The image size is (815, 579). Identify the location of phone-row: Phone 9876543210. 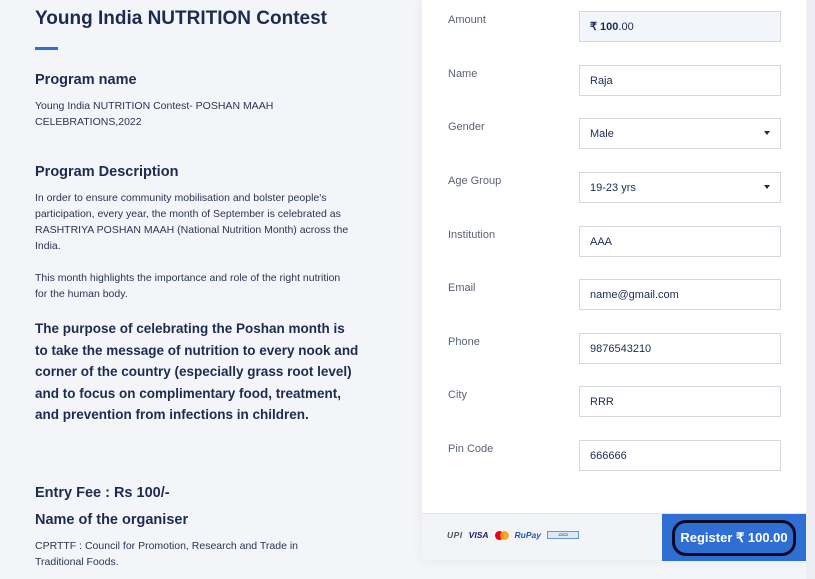
(614, 349).